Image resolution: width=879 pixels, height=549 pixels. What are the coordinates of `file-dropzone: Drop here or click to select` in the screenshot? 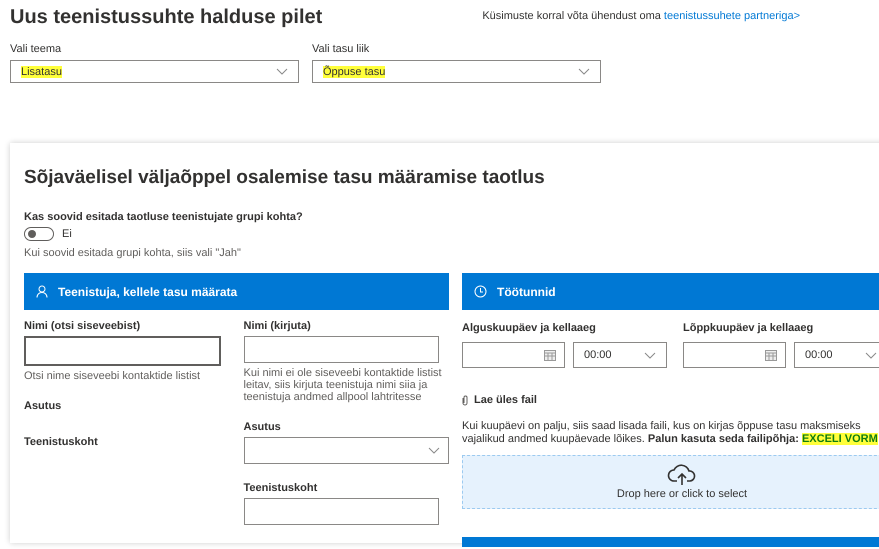 It's located at (670, 482).